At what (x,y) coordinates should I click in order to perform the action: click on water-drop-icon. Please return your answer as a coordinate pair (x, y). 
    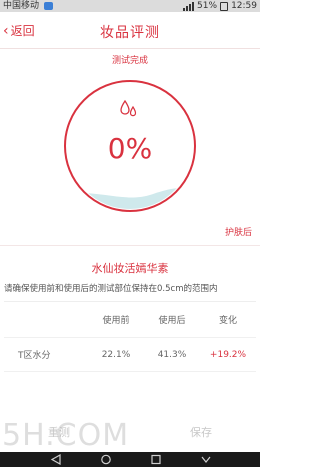
    Looking at the image, I should click on (128, 108).